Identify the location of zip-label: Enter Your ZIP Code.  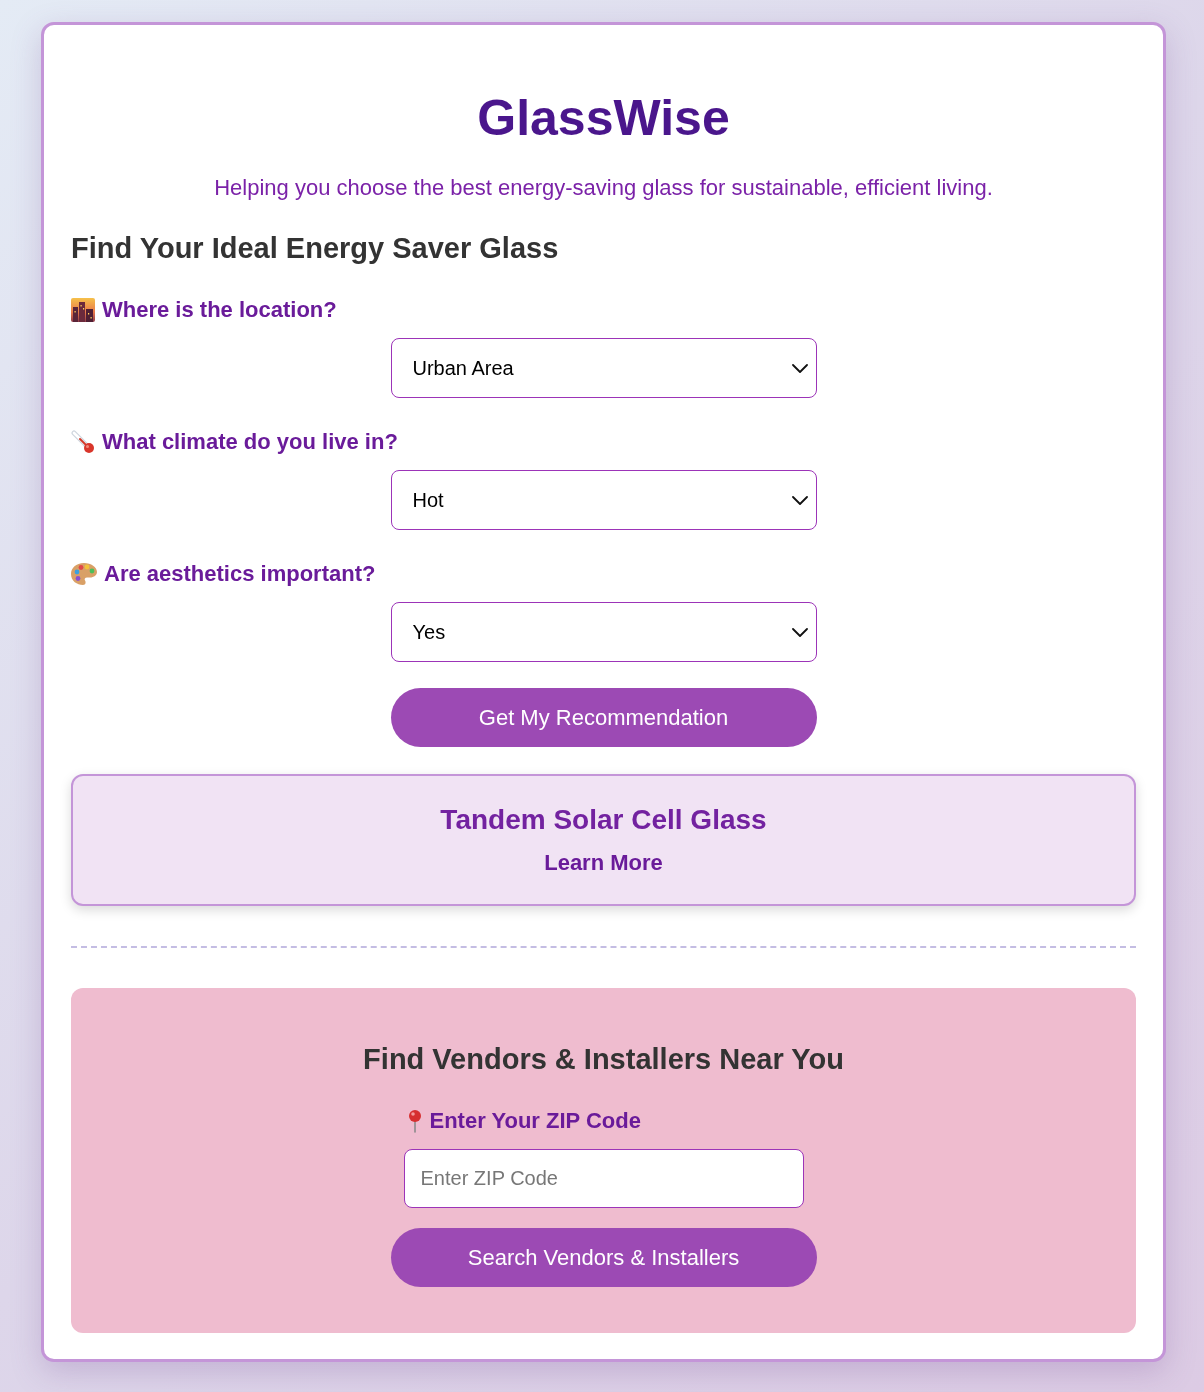
(535, 1121).